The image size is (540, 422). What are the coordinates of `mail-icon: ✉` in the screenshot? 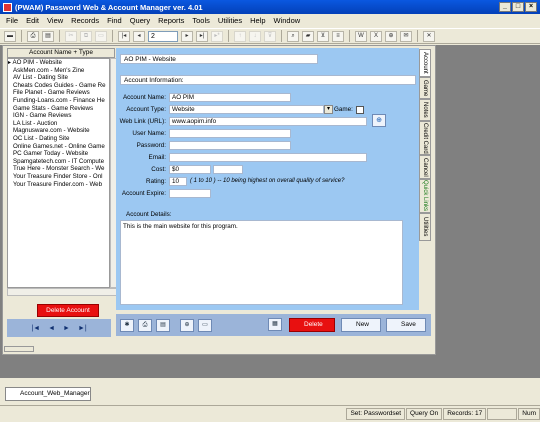 It's located at (406, 36).